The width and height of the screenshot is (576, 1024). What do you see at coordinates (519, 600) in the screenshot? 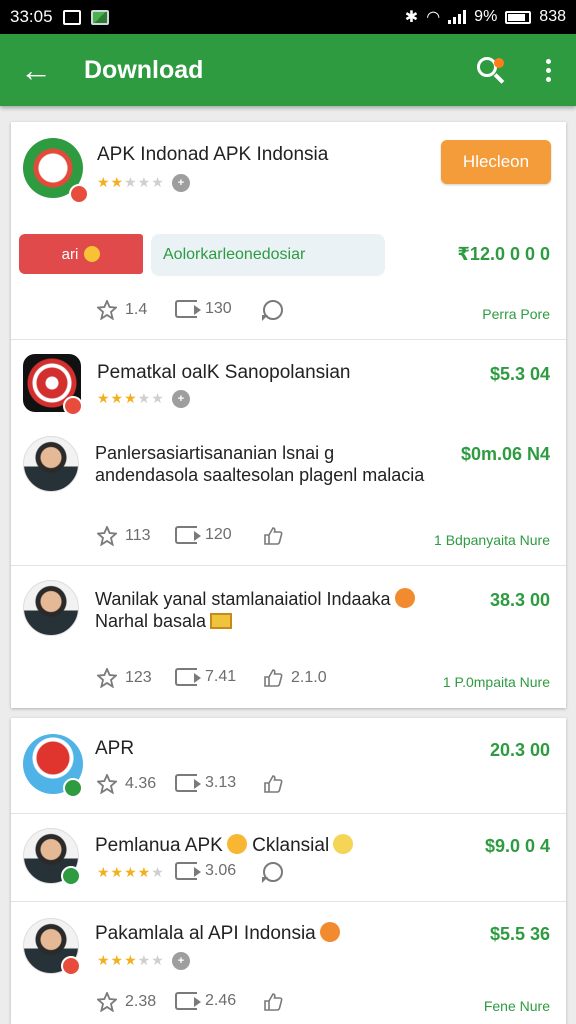
I see `price: 38.3 00` at bounding box center [519, 600].